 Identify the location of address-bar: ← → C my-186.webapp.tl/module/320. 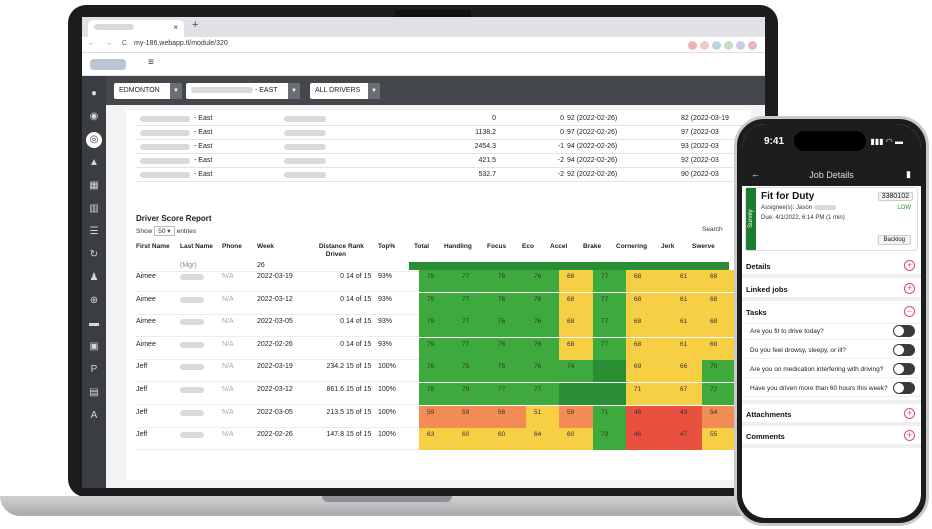
(423, 45).